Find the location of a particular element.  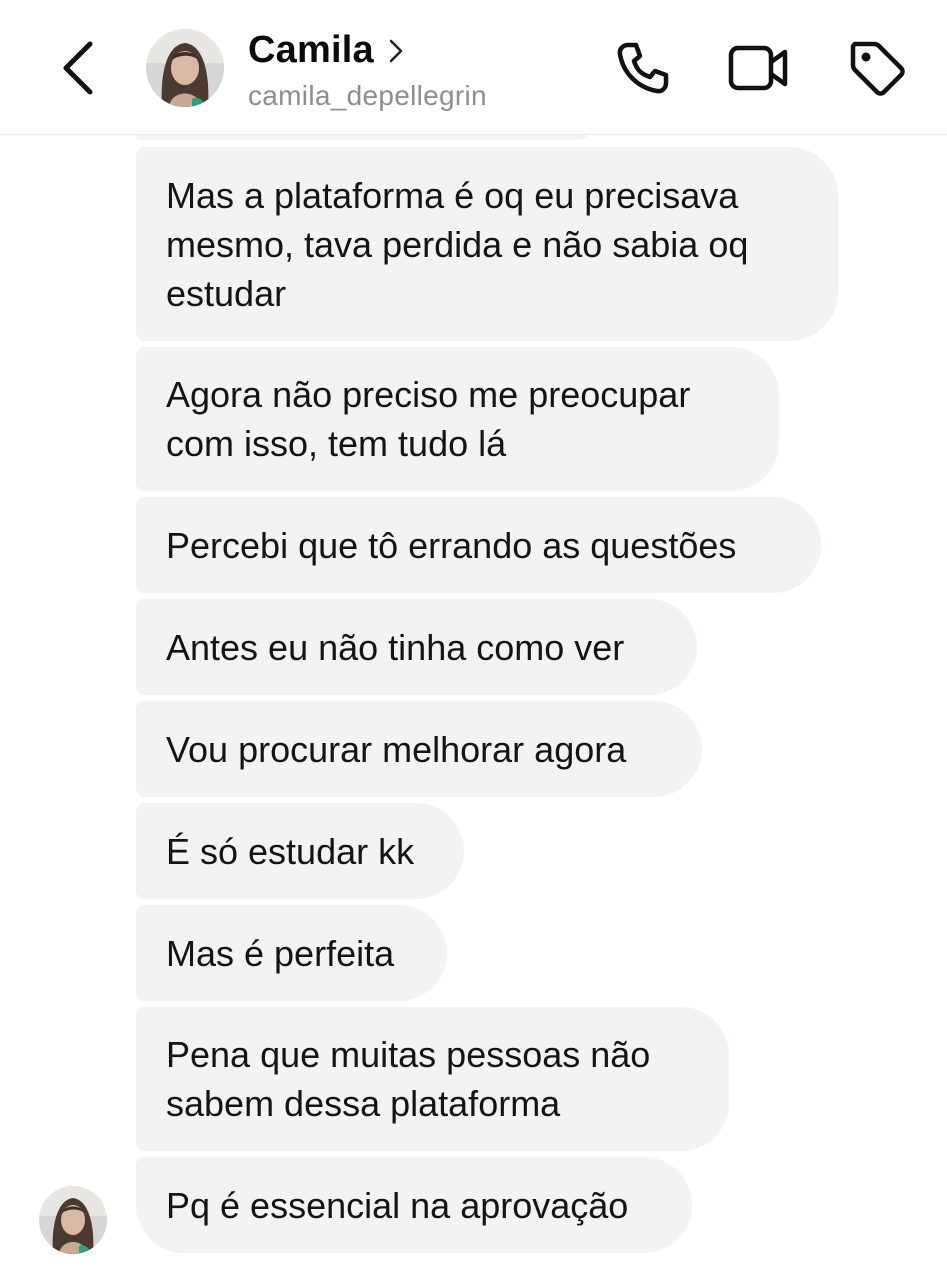

contact-info: Camila camila_depellegrin is located at coordinates (367, 69).